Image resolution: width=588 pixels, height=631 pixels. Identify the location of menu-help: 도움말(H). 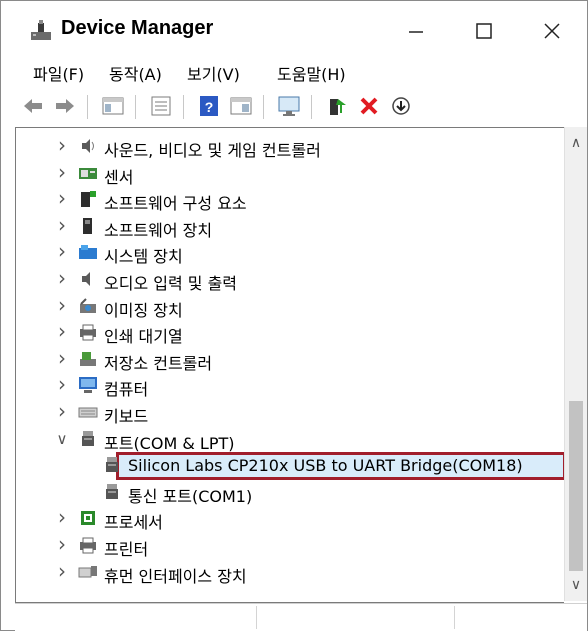
(311, 73).